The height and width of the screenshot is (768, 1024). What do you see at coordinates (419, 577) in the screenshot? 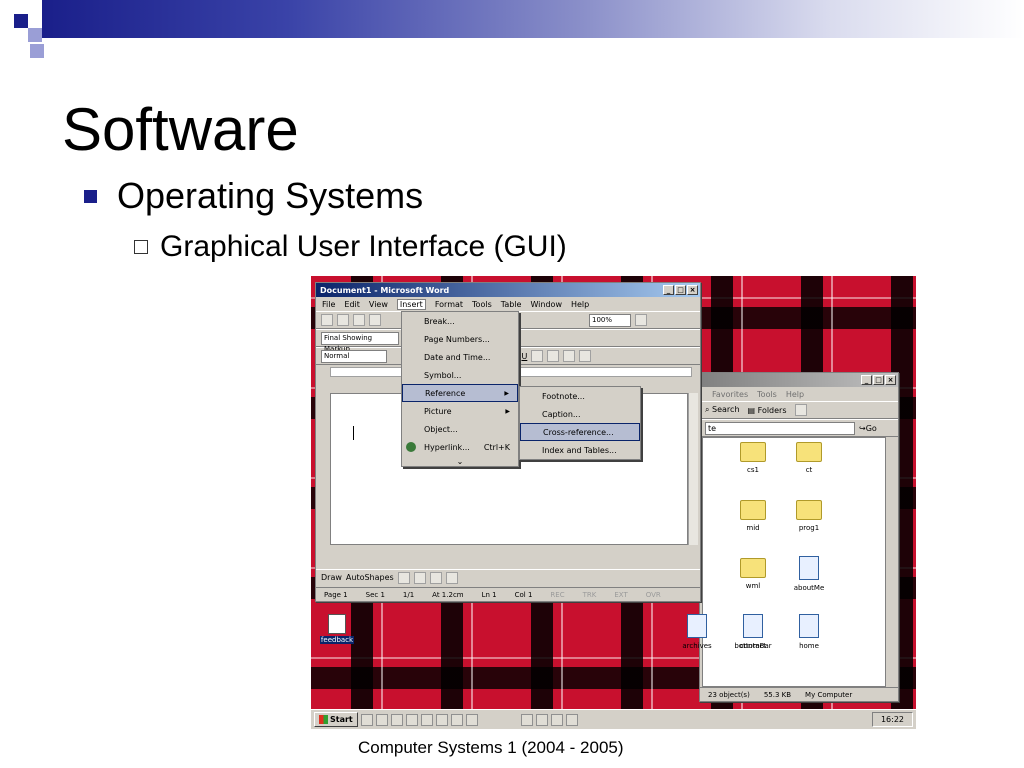
I see `rectangle-icon` at bounding box center [419, 577].